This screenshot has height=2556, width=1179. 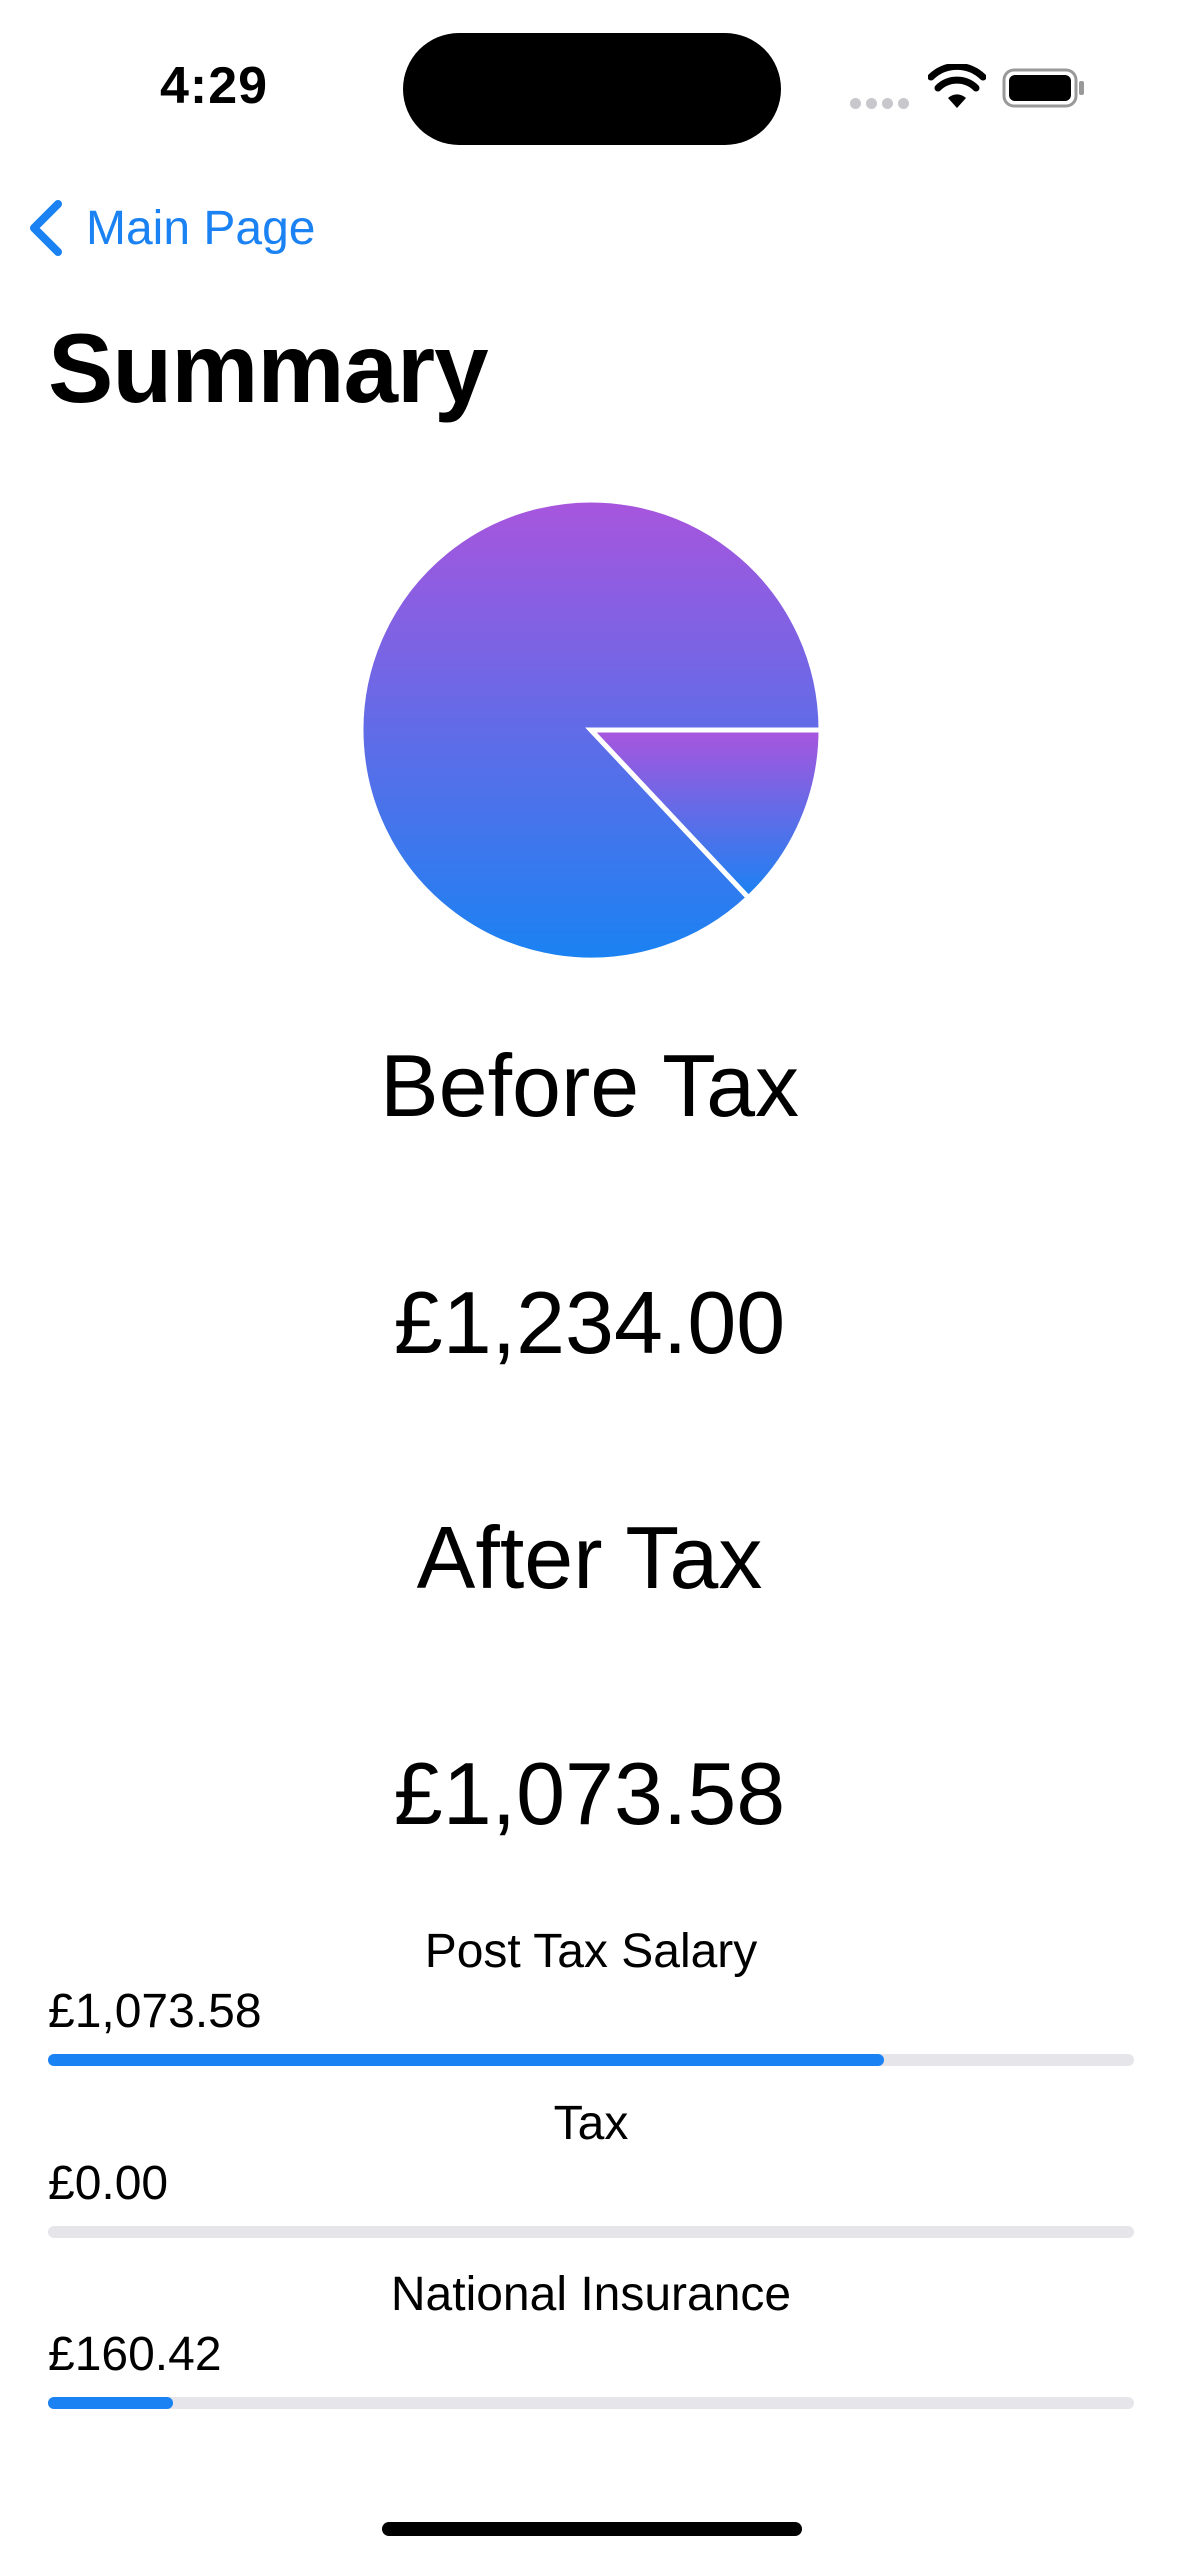 What do you see at coordinates (591, 2123) in the screenshot?
I see `breakdown-title: Tax` at bounding box center [591, 2123].